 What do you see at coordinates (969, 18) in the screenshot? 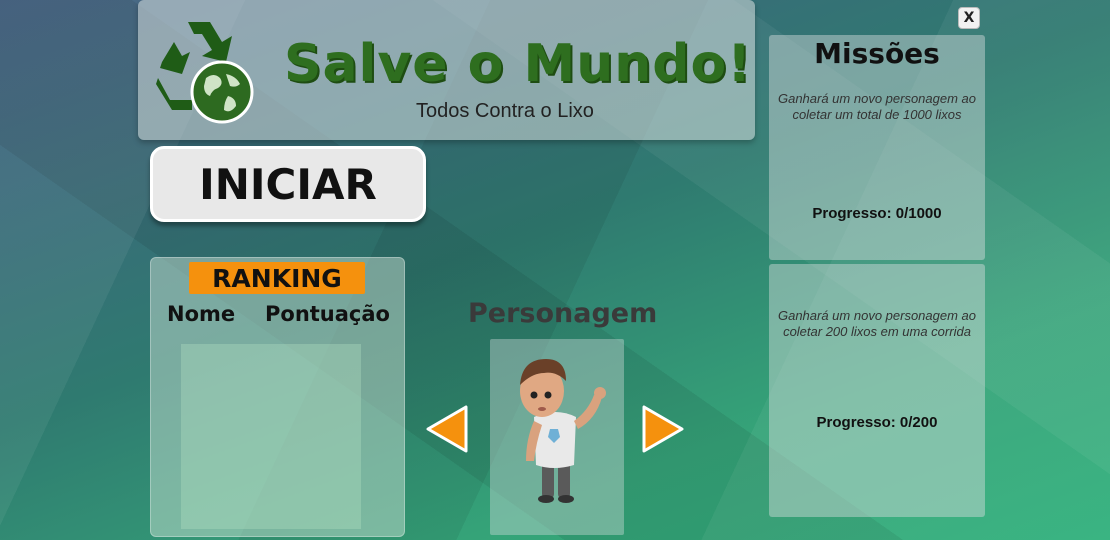
I see `close-button: X` at bounding box center [969, 18].